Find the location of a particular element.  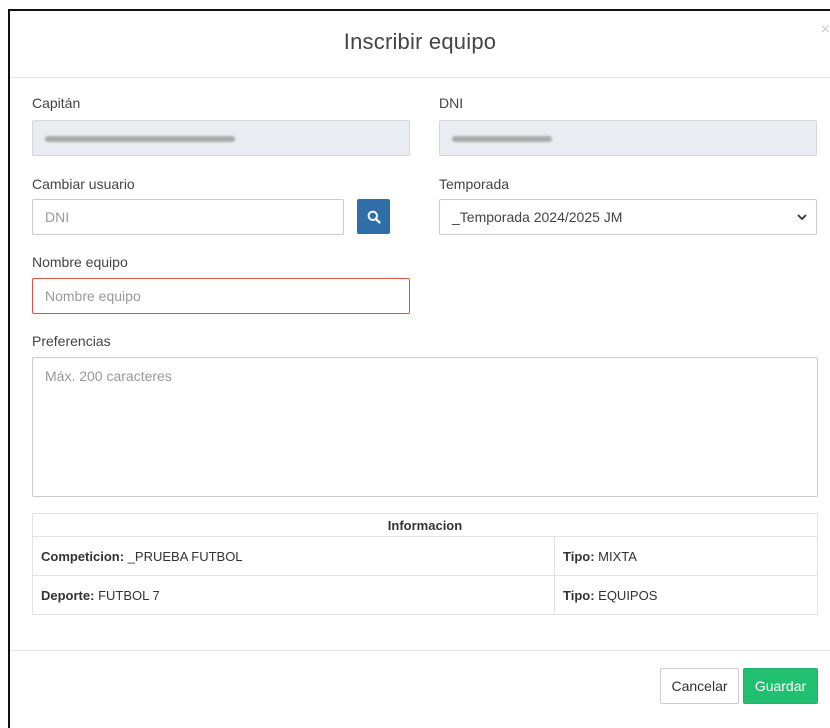

search-icon is located at coordinates (374, 217).